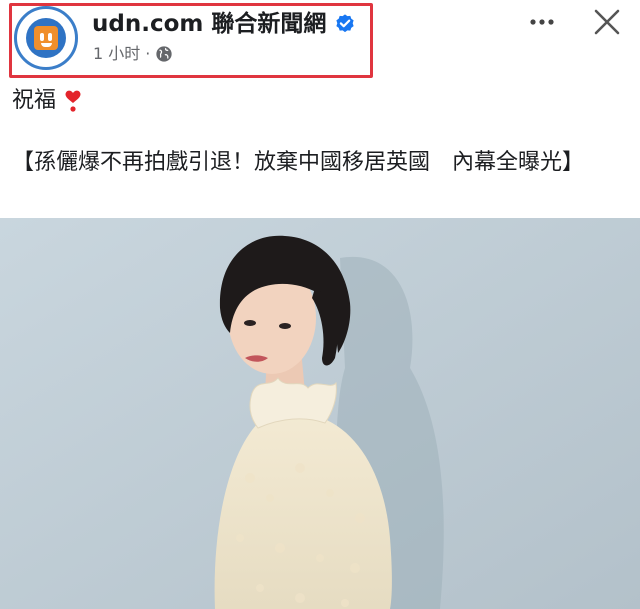 This screenshot has width=640, height=609. Describe the element at coordinates (191, 40) in the screenshot. I see `highlight-annotation` at that location.